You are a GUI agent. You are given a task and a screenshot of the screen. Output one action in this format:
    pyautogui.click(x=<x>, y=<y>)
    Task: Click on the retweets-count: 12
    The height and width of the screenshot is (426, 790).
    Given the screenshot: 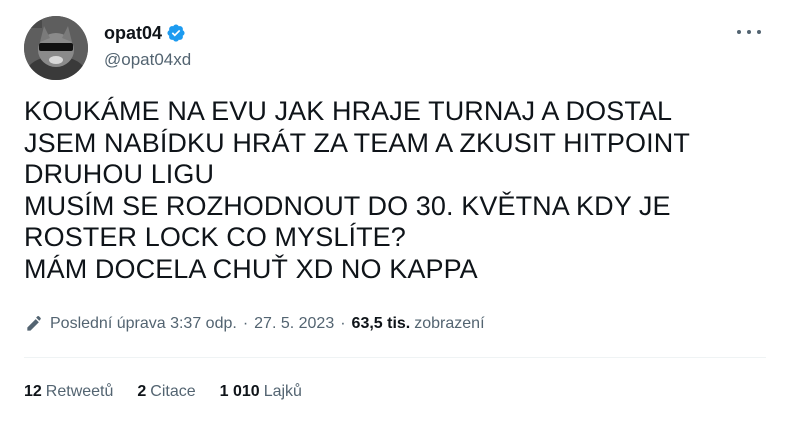 What is the action you would take?
    pyautogui.click(x=33, y=391)
    